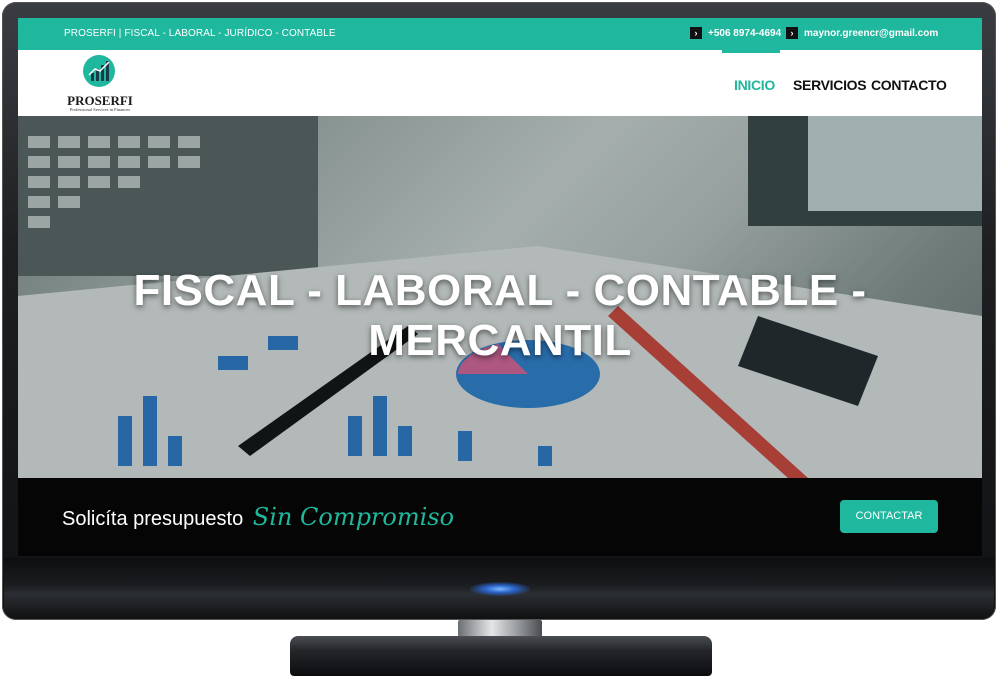  What do you see at coordinates (745, 33) in the screenshot?
I see `phone-number: +506 8974-4694` at bounding box center [745, 33].